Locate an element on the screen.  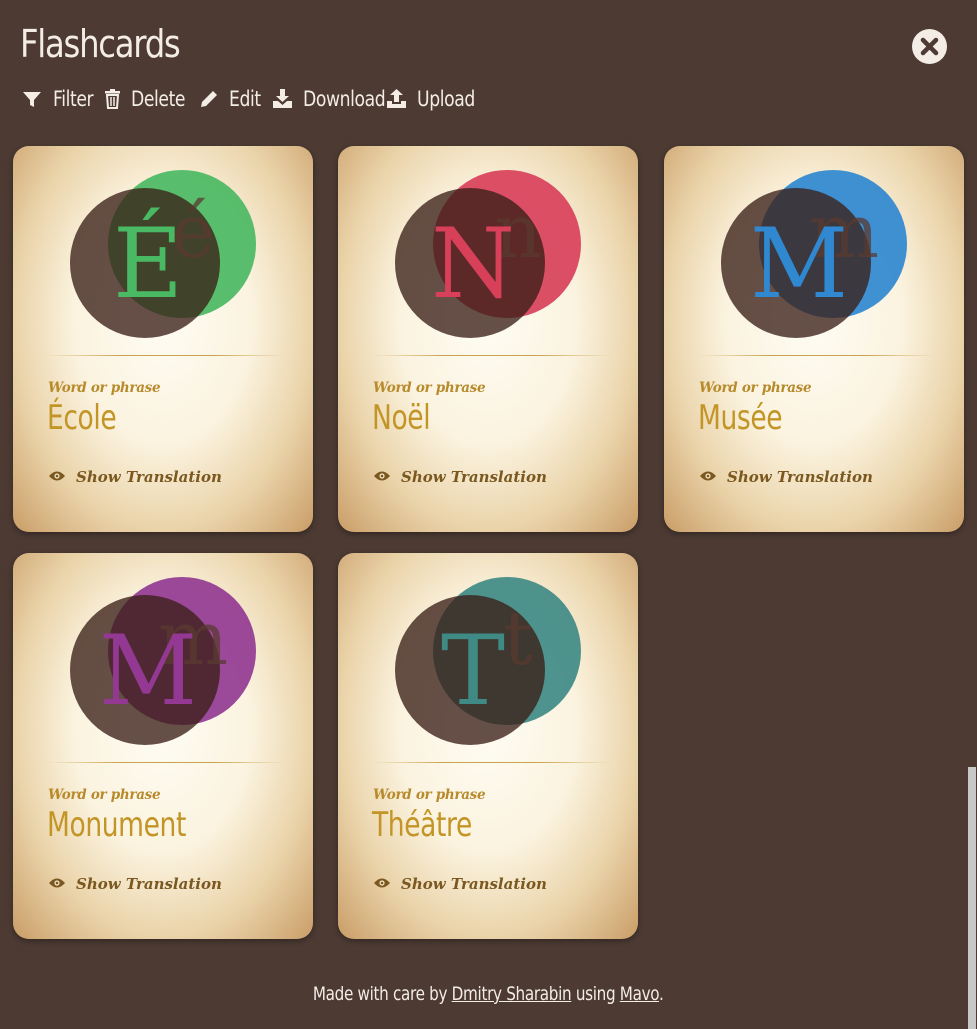
edit-label: Edit is located at coordinates (245, 99).